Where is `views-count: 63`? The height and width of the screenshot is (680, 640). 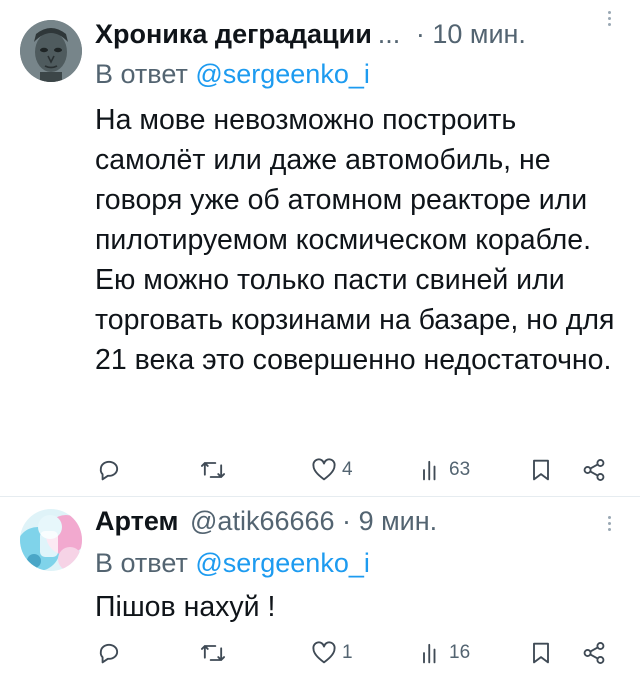 views-count: 63 is located at coordinates (460, 469).